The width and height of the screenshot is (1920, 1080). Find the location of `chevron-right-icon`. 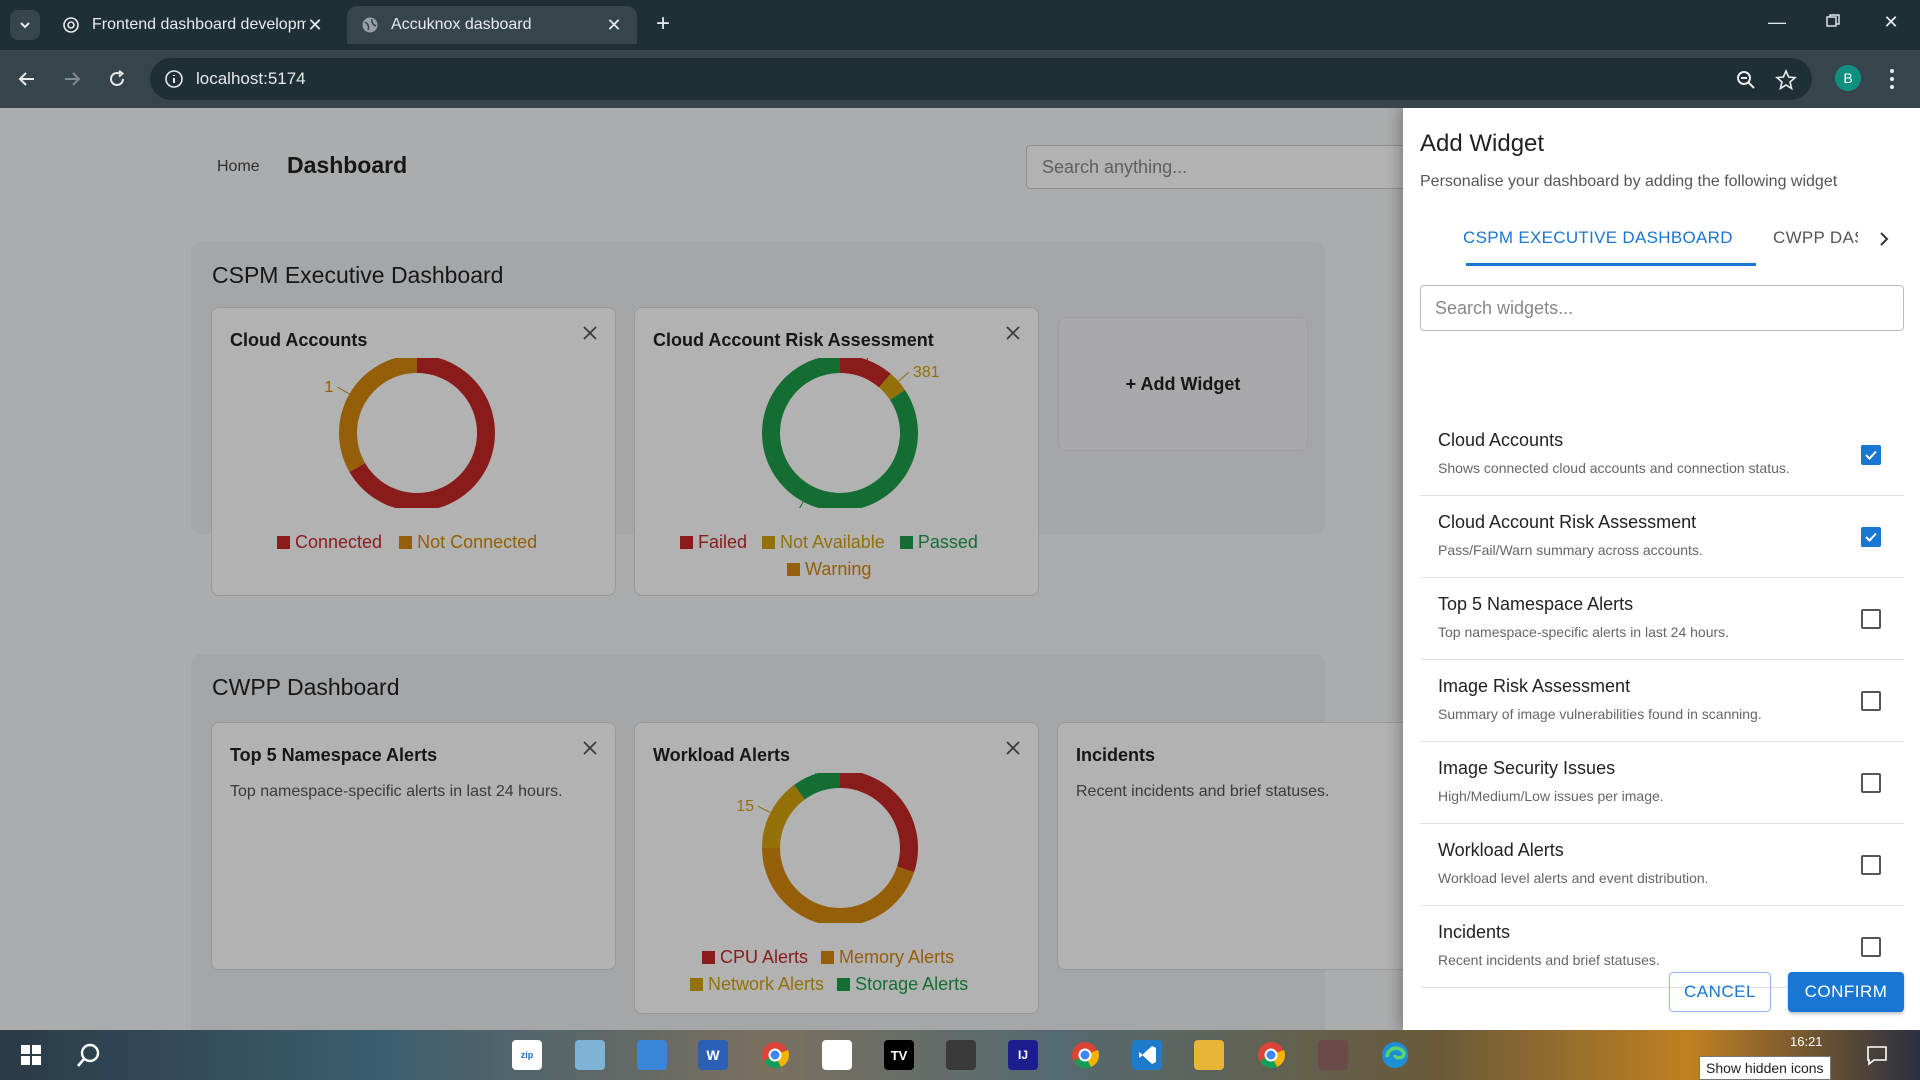

chevron-right-icon is located at coordinates (1884, 239).